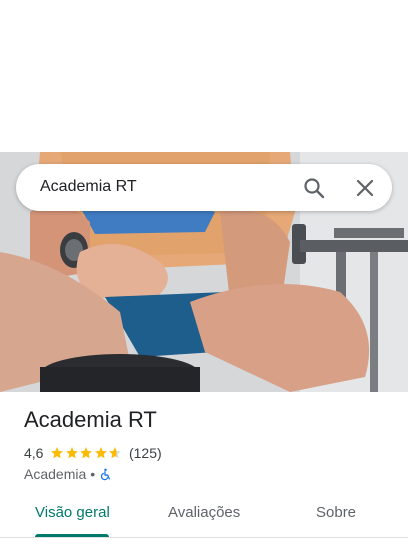 The width and height of the screenshot is (408, 544). Describe the element at coordinates (88, 187) in the screenshot. I see `search-input: Academia RT` at that location.